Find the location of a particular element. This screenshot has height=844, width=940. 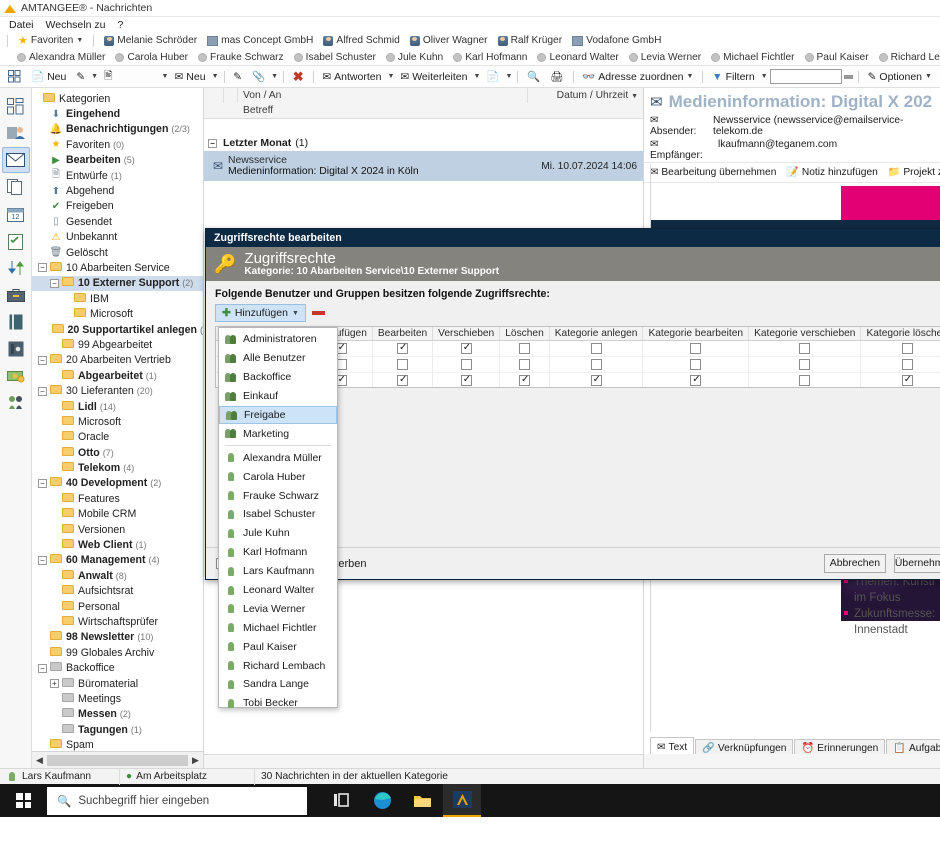

rail-dashboard-icon is located at coordinates (16, 106).